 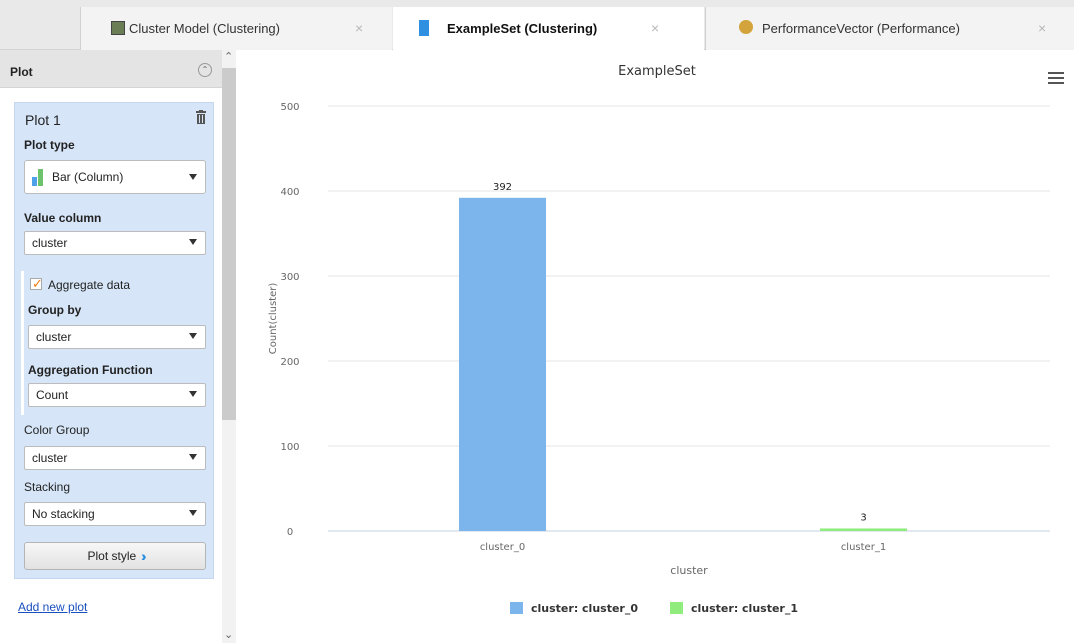 I want to click on value-column-value: cluster, so click(x=50, y=243).